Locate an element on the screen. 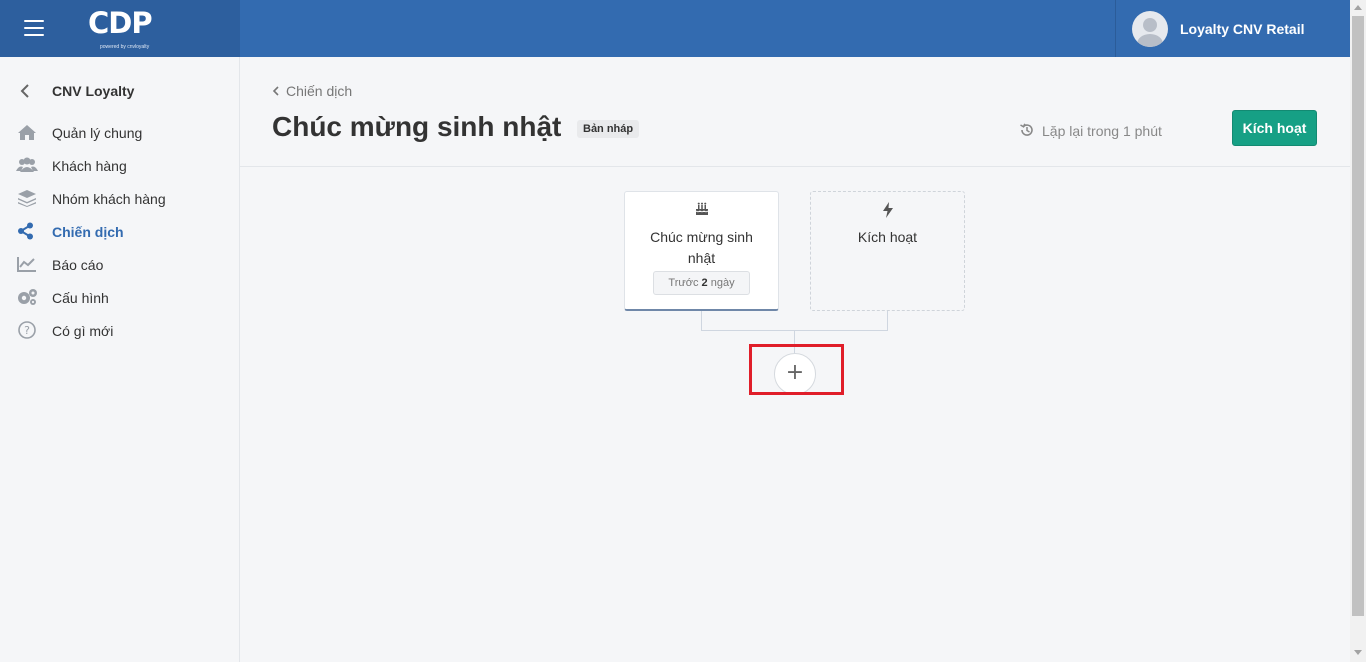  chart-icon is located at coordinates (27, 264).